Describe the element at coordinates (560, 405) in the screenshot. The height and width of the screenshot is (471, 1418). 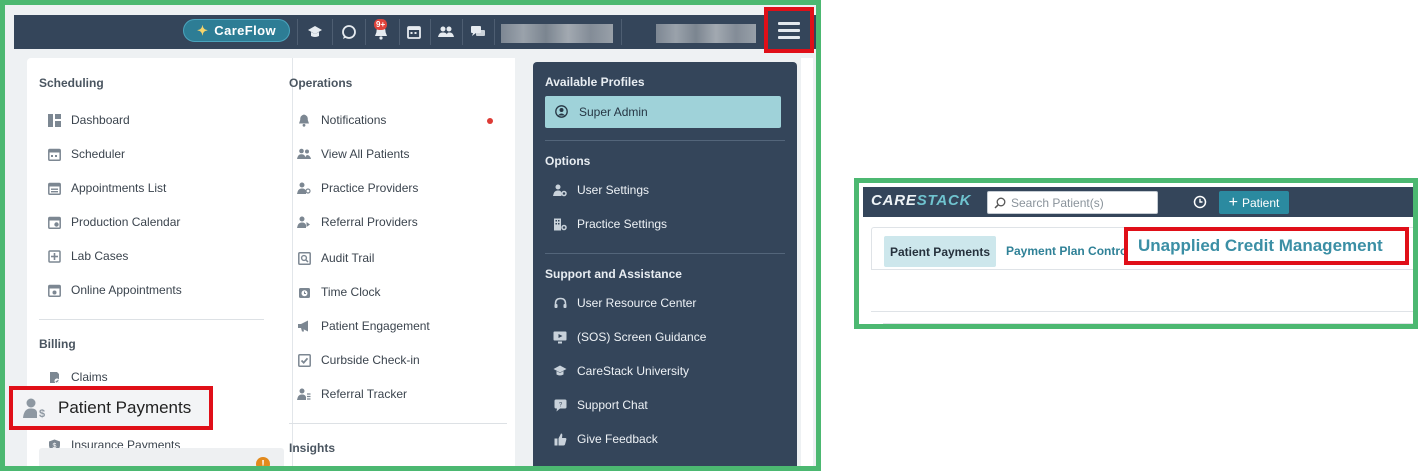
I see `chat-icon: ?` at that location.